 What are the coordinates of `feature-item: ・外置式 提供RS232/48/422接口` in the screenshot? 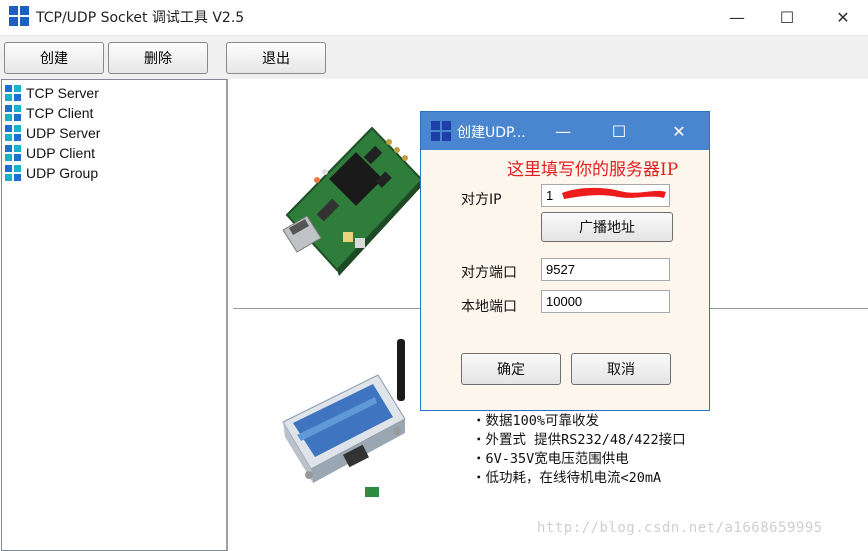 It's located at (579, 440).